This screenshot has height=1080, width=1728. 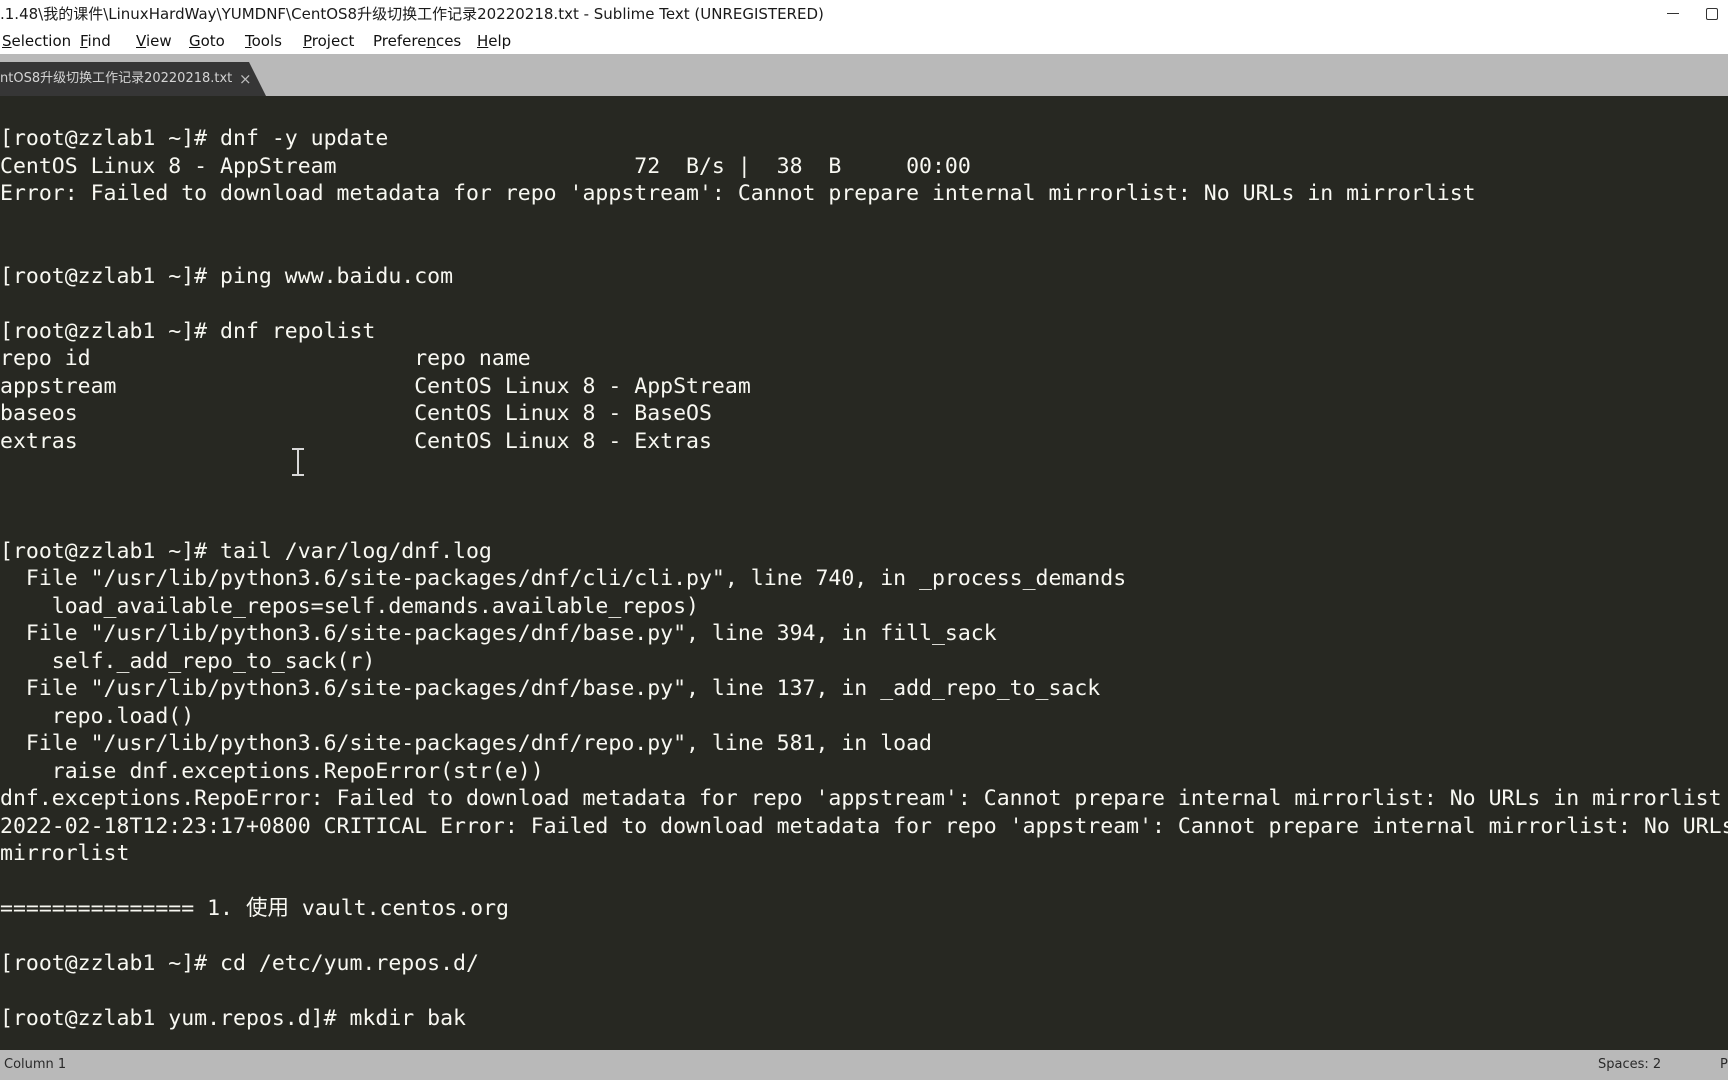 What do you see at coordinates (95, 41) in the screenshot?
I see `menu-find: Find` at bounding box center [95, 41].